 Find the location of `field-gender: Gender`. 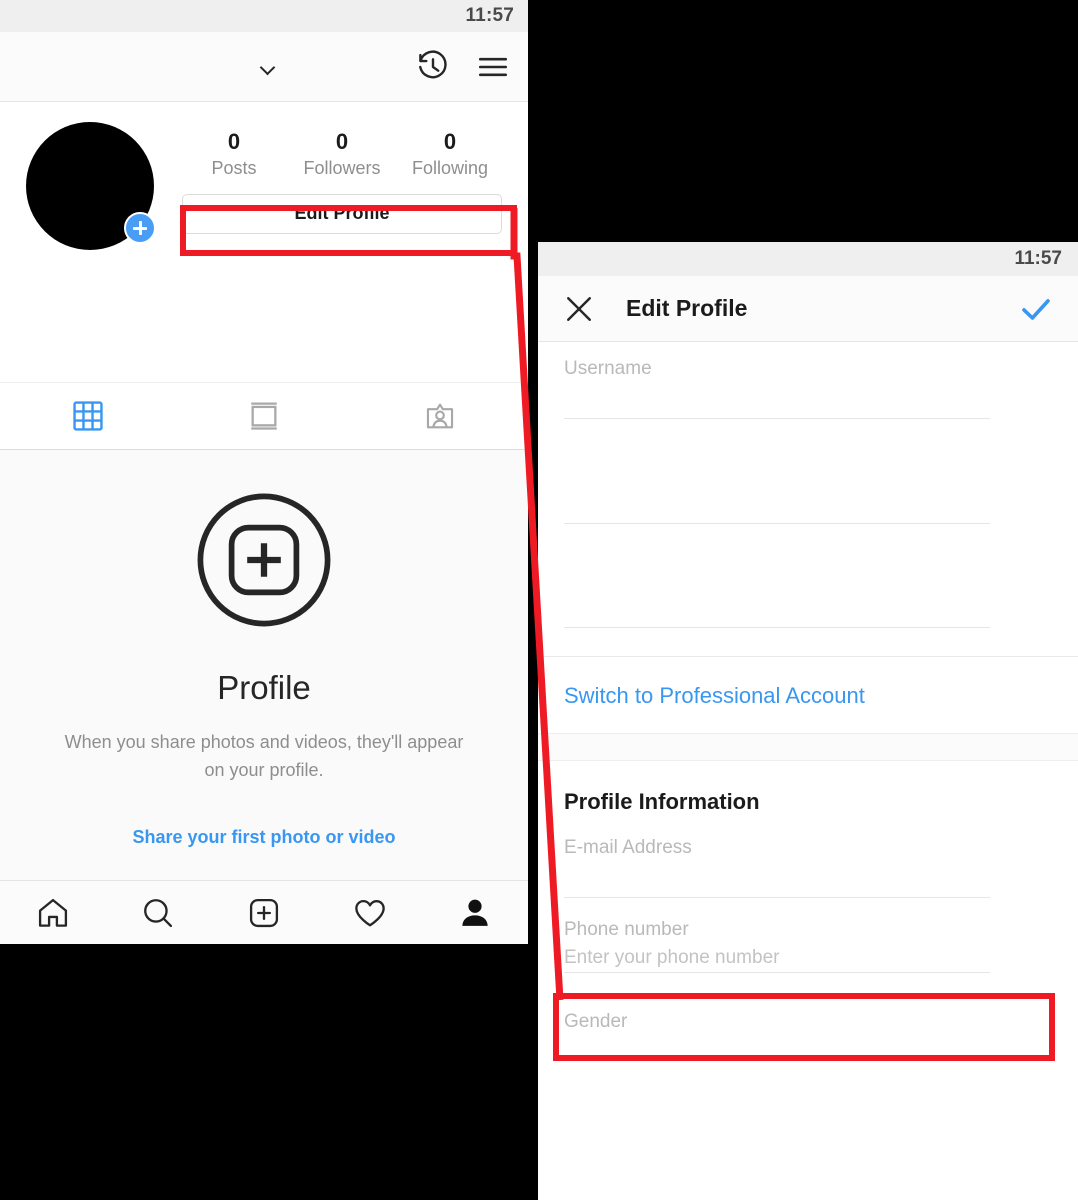

field-gender: Gender is located at coordinates (808, 1013).